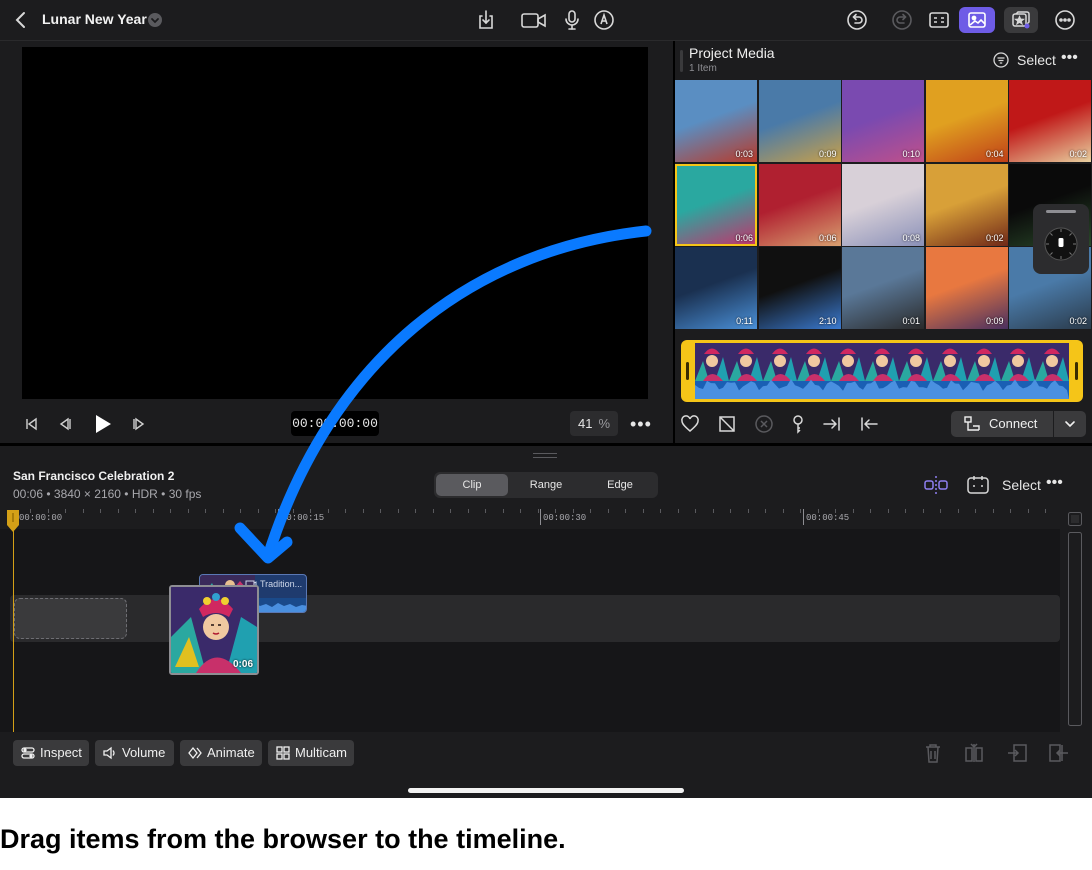 The height and width of the screenshot is (870, 1092). Describe the element at coordinates (882, 389) in the screenshot. I see `filmstrip-waveform` at that location.